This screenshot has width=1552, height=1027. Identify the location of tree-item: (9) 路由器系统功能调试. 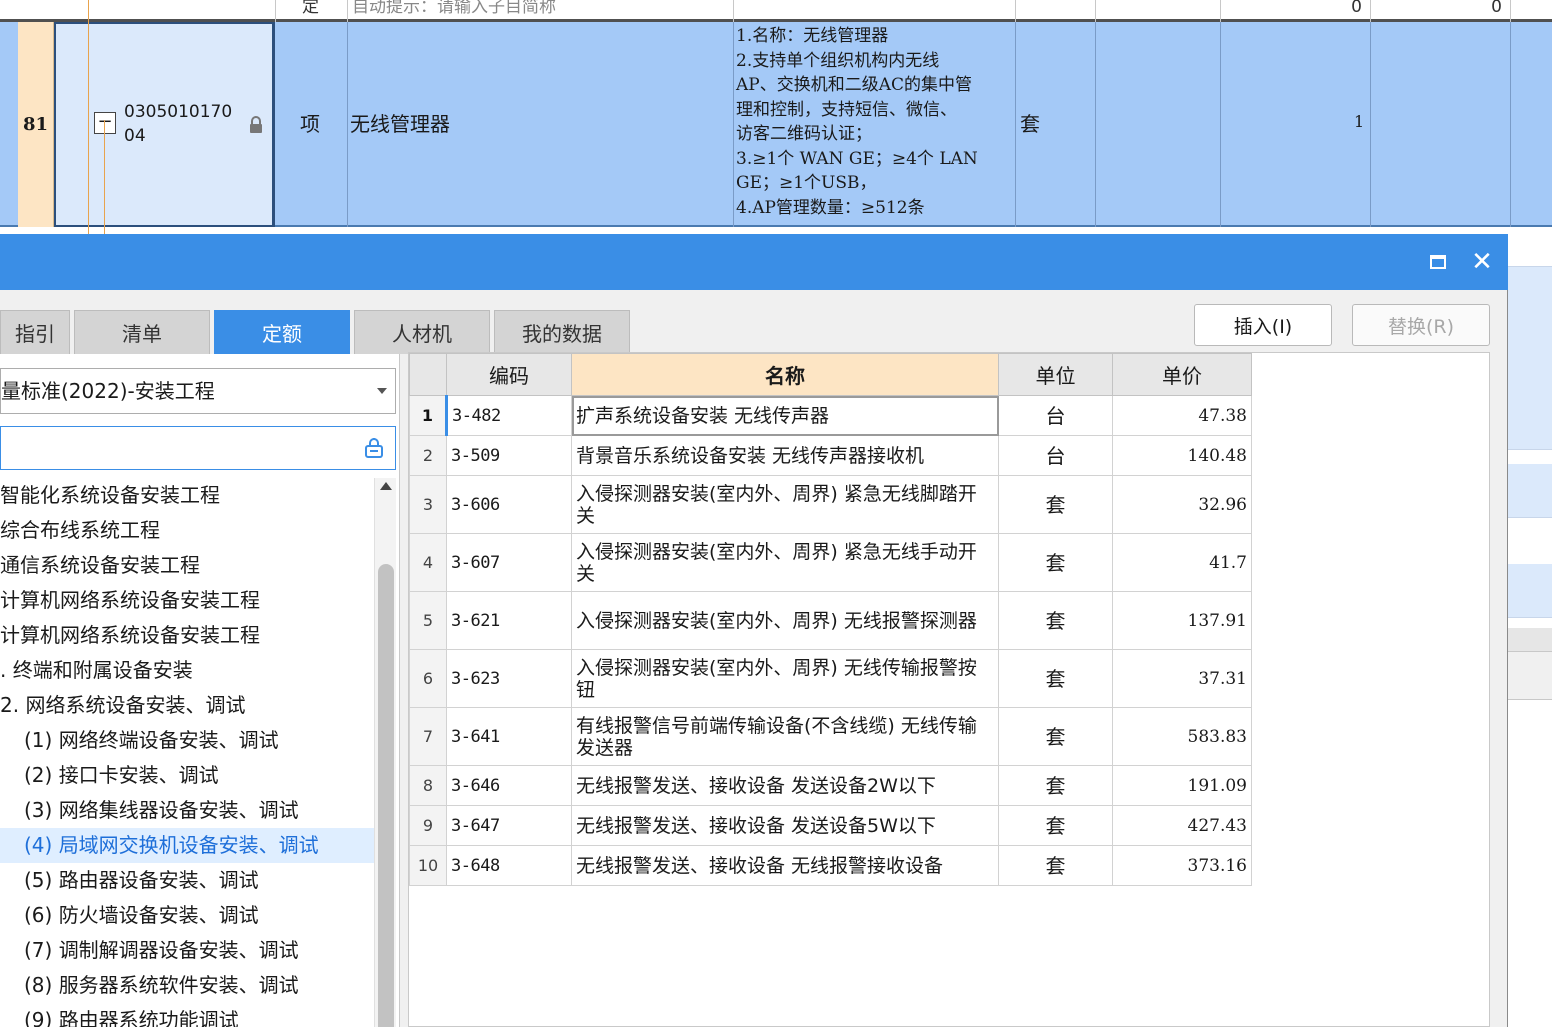
(187, 1015).